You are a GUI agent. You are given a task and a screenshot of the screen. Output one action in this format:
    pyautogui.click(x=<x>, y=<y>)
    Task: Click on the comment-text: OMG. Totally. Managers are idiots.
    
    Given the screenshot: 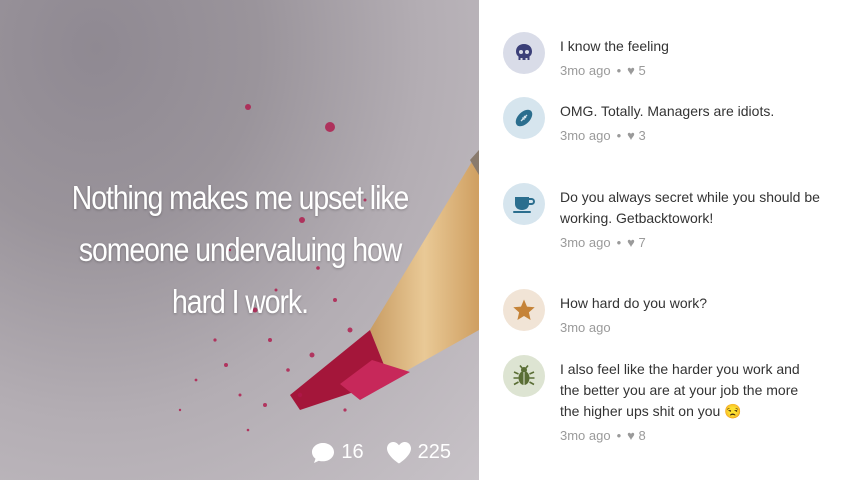 What is the action you would take?
    pyautogui.click(x=667, y=111)
    